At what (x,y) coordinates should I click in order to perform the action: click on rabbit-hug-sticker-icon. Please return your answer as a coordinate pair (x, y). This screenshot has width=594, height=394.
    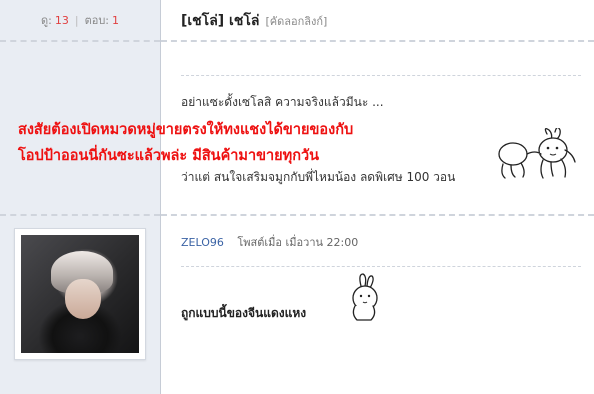
    Looking at the image, I should click on (537, 153).